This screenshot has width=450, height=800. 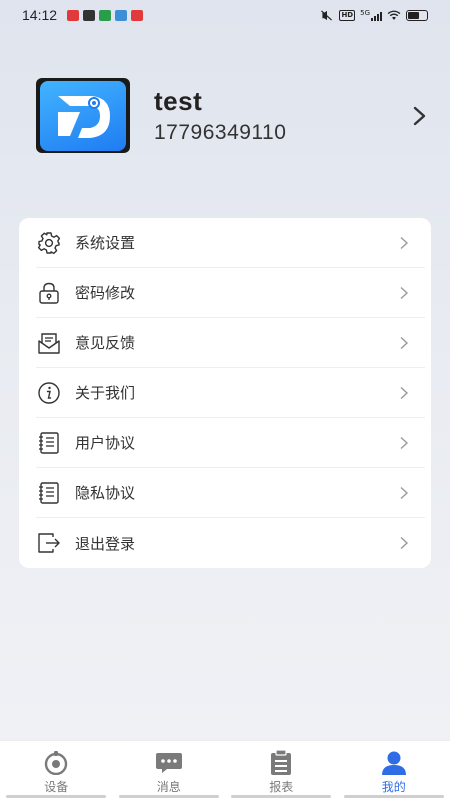 I want to click on battery-icon, so click(x=417, y=15).